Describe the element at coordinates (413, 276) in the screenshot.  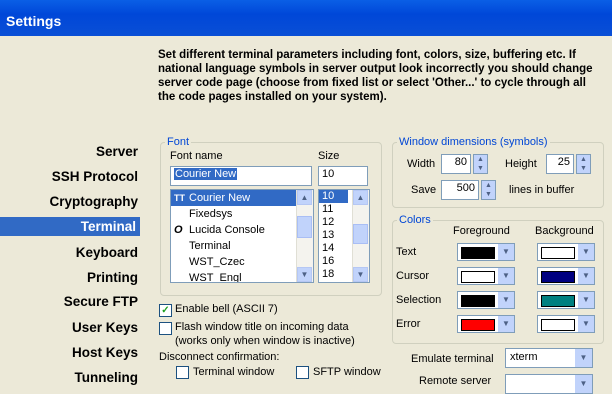
I see `color-row-label-cursor: Cursor` at that location.